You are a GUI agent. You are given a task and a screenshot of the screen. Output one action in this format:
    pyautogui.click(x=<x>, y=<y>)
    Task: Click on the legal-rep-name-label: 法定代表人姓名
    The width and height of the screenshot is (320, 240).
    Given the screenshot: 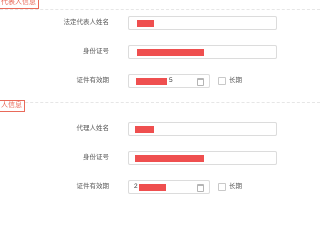 What is the action you would take?
    pyautogui.click(x=86, y=22)
    